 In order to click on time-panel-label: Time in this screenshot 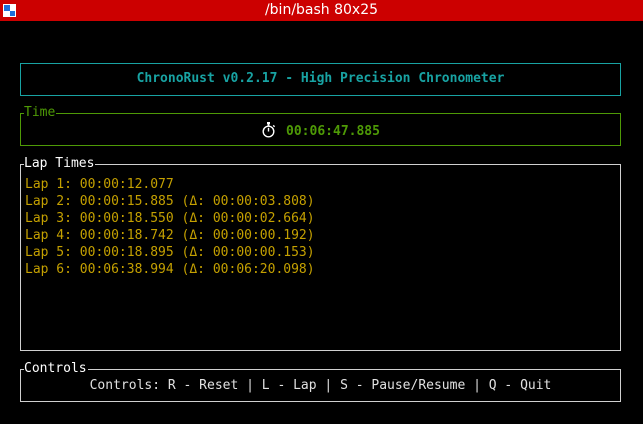, I will do `click(40, 113)`.